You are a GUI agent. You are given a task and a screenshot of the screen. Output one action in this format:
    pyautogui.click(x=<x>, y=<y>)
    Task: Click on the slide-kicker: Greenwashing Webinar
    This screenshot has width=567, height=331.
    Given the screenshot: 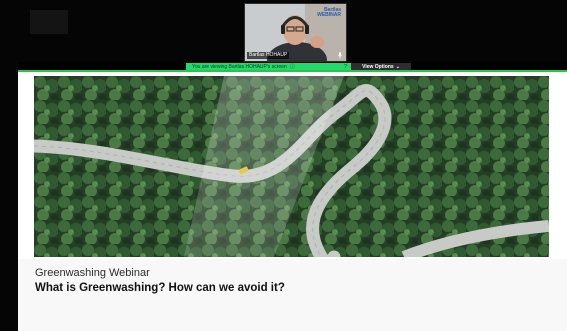 What is the action you would take?
    pyautogui.click(x=92, y=273)
    